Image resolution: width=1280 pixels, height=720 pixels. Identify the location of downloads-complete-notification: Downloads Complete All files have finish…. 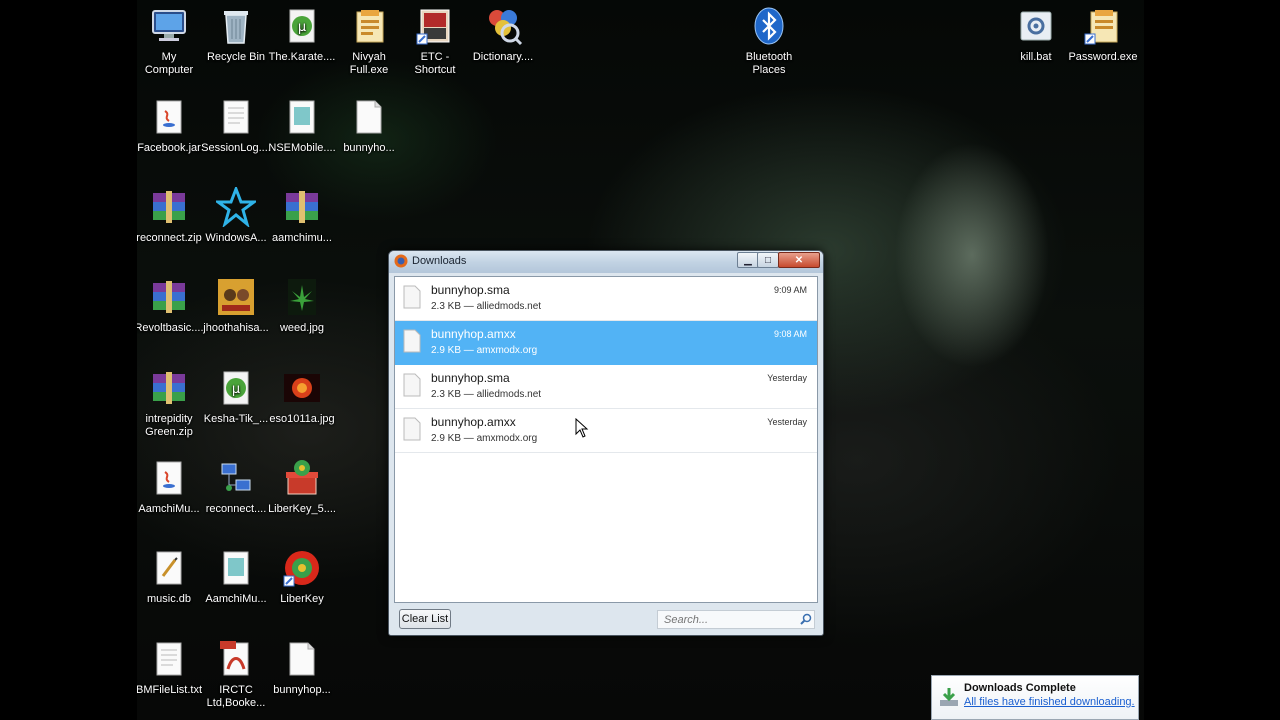
(1035, 697).